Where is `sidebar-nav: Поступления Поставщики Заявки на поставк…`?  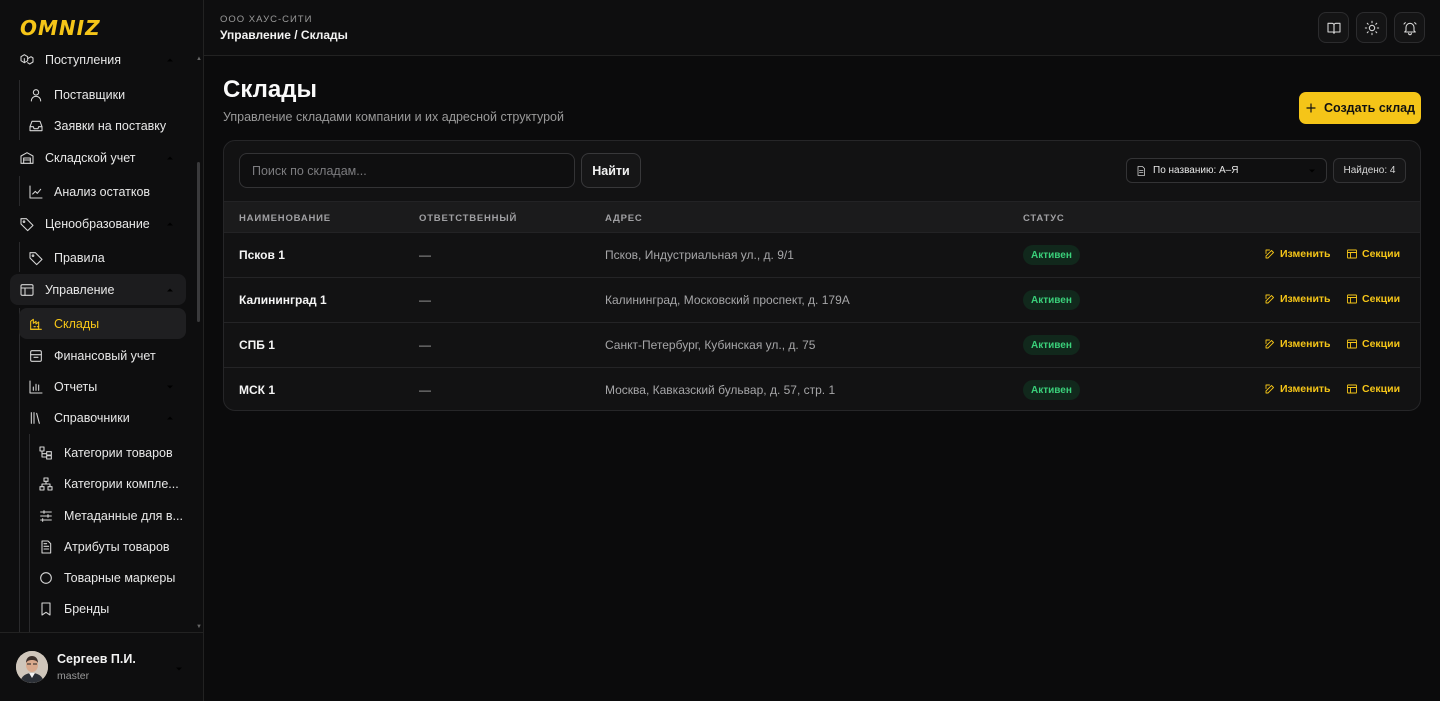
sidebar-nav: Поступления Поставщики Заявки на поставк… is located at coordinates (98, 338).